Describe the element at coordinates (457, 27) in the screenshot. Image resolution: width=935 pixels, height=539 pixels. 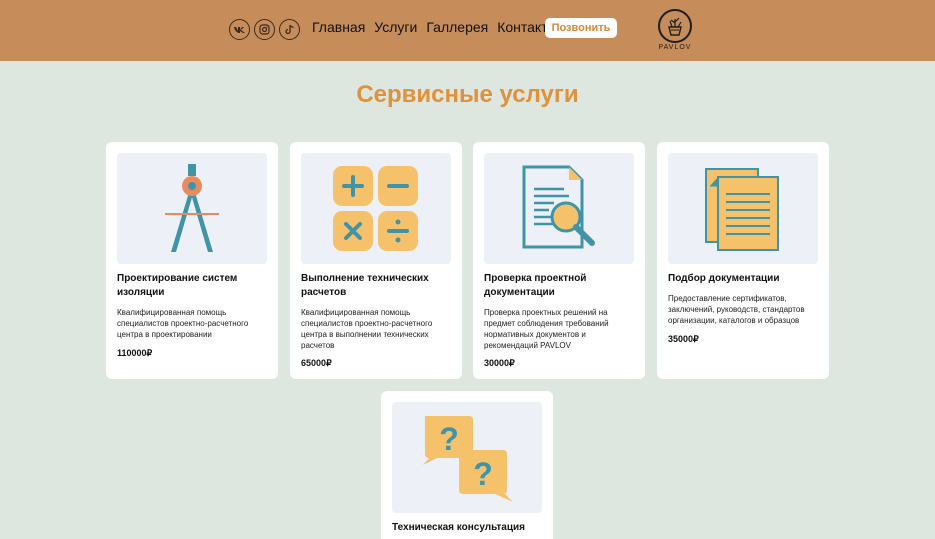
I see `nav-item-gallery: Галлерея` at that location.